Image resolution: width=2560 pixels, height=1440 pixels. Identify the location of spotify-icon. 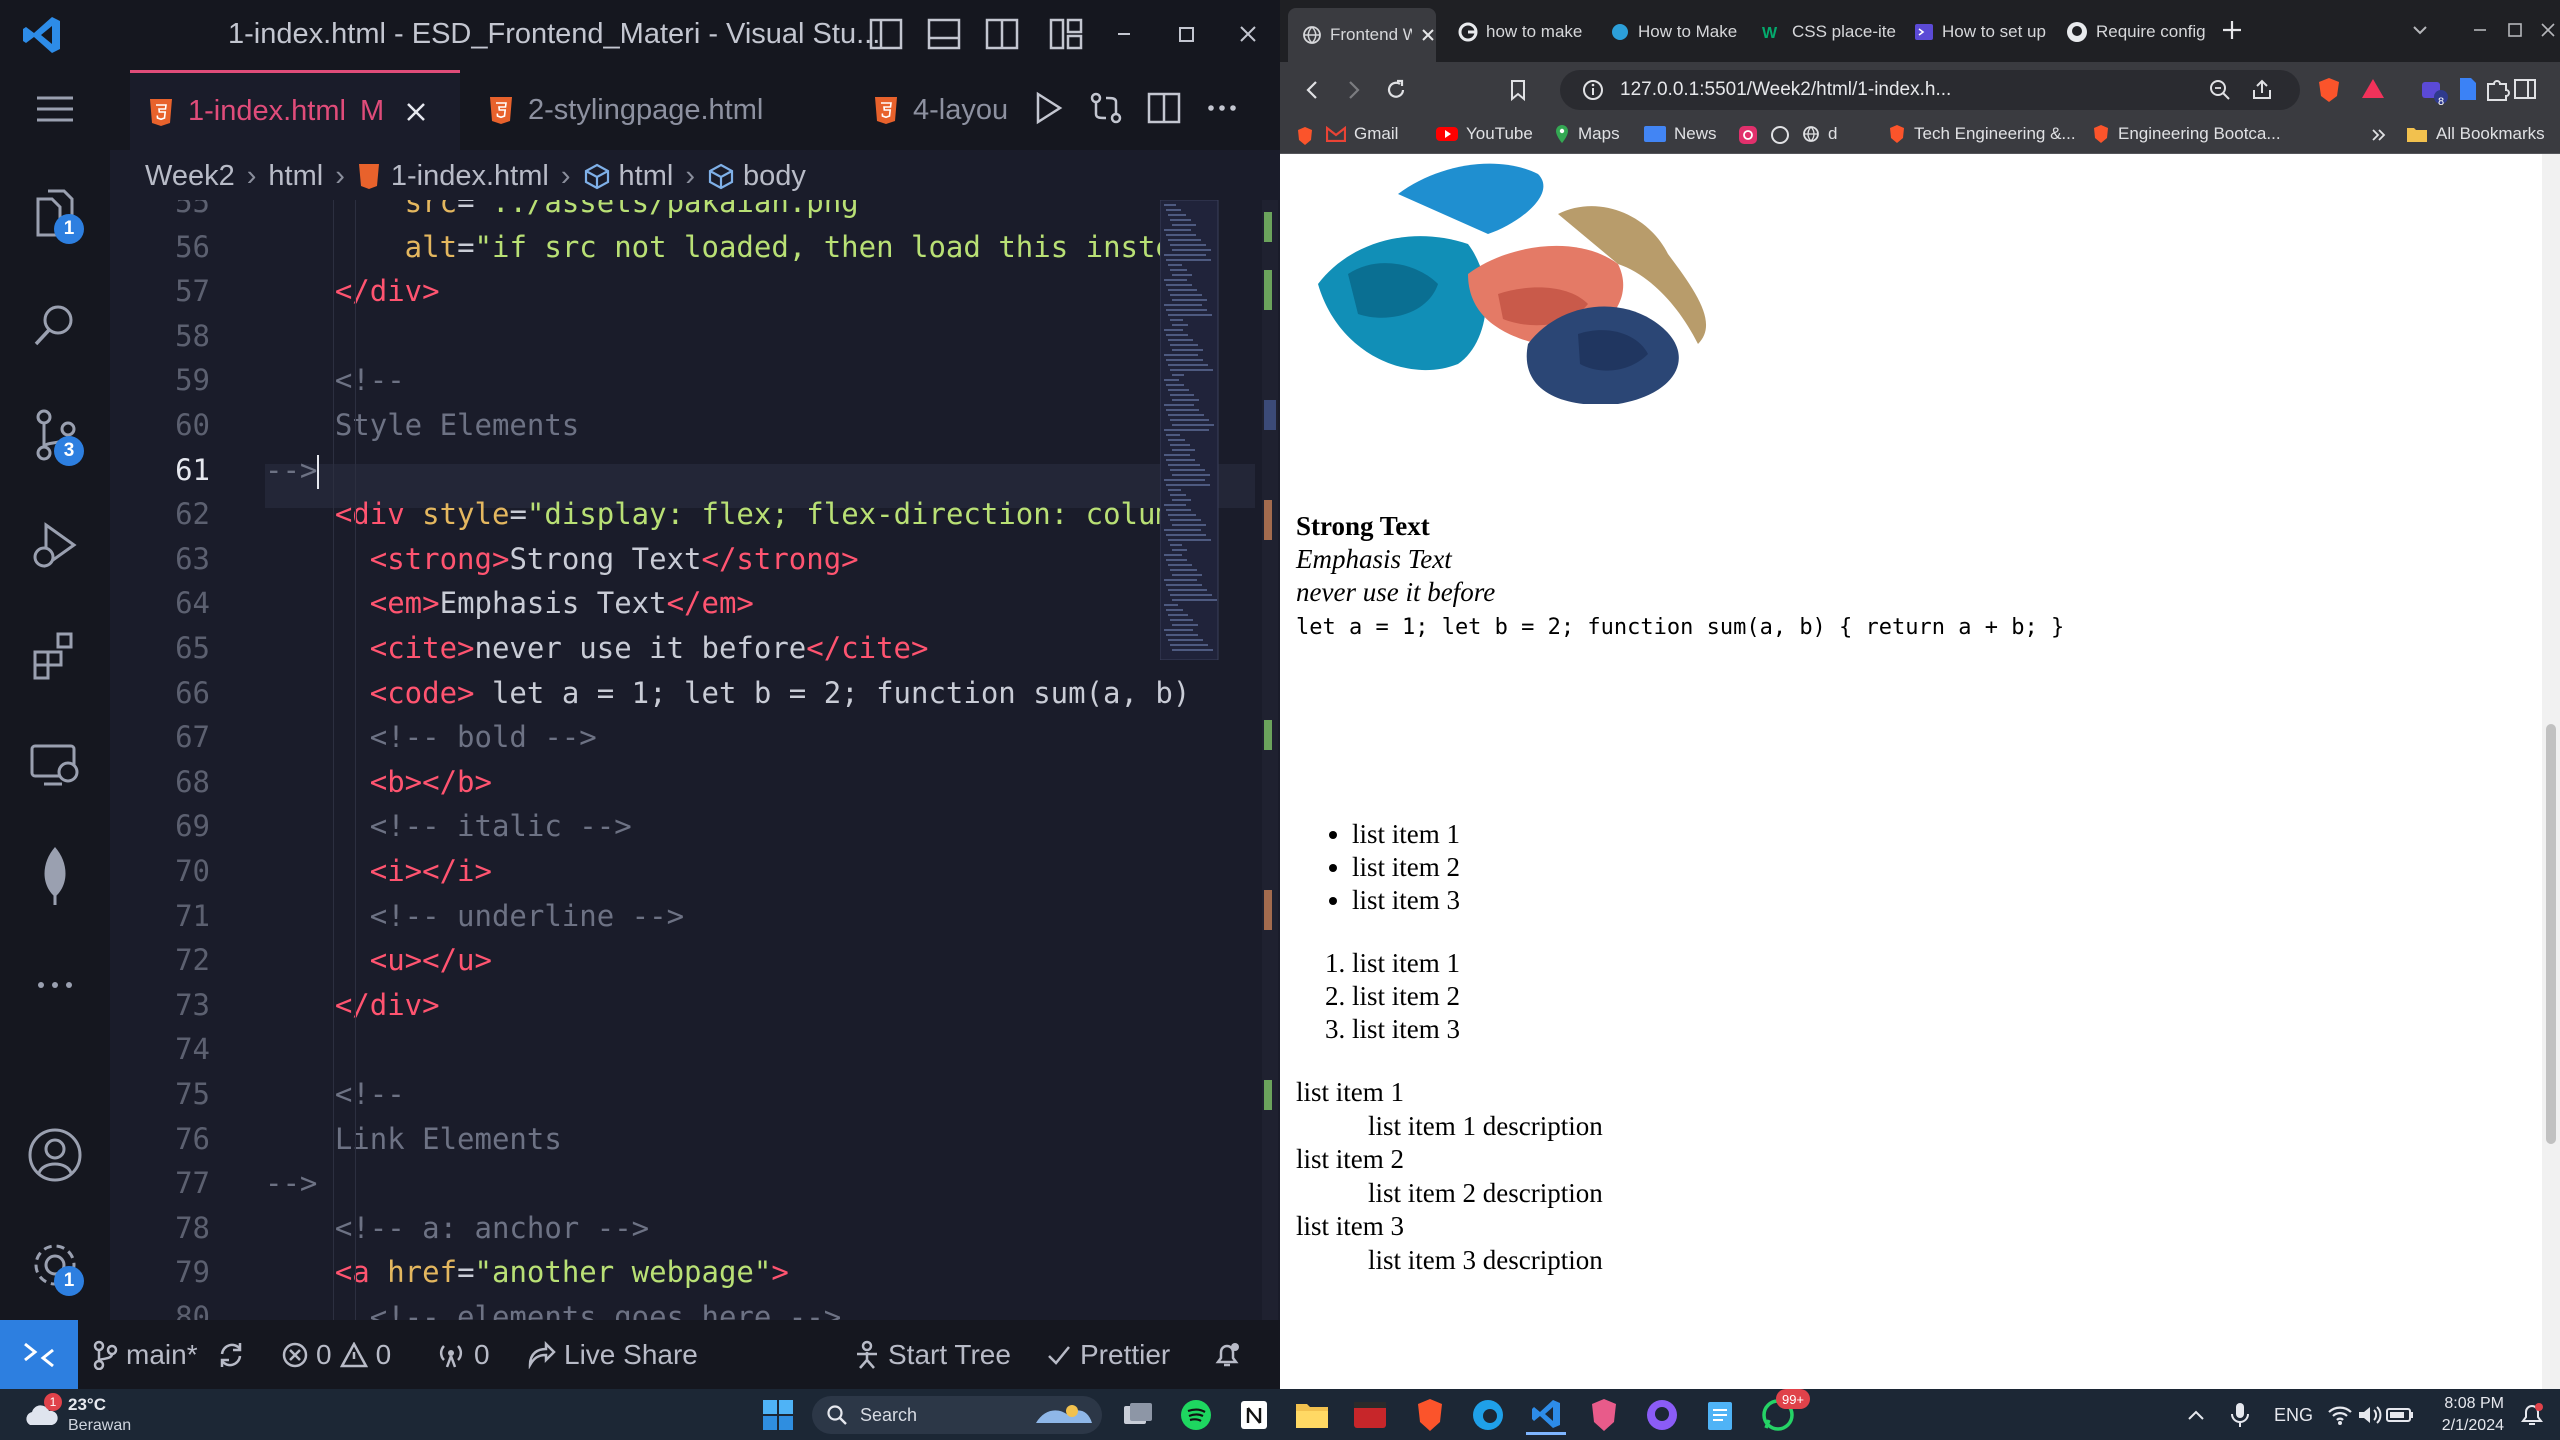
(1196, 1415).